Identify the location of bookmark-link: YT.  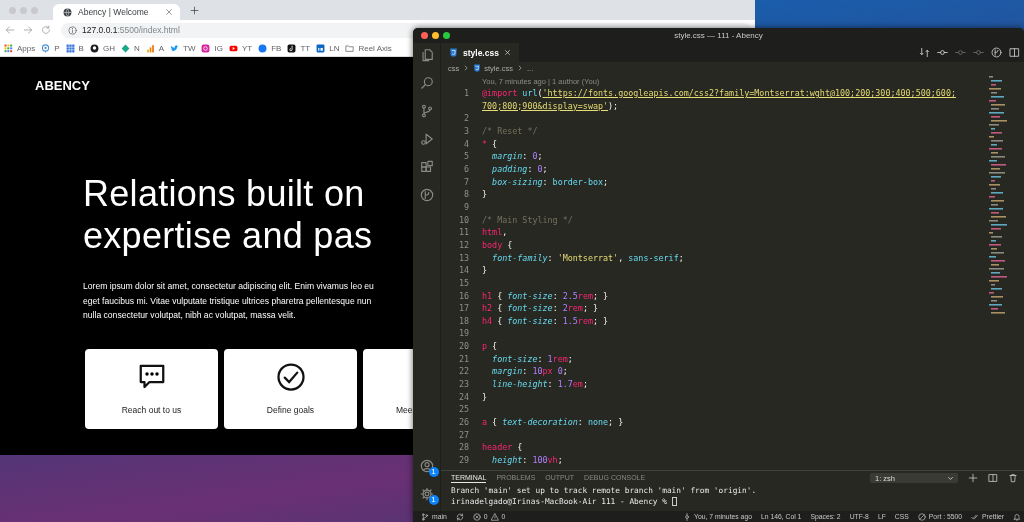
(240, 48).